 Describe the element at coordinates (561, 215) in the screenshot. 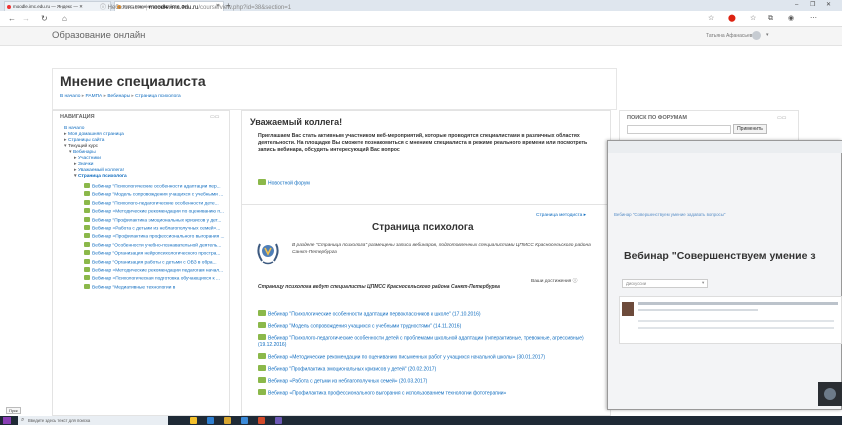

I see `methodist-page-link: Страница методиста ▸` at that location.